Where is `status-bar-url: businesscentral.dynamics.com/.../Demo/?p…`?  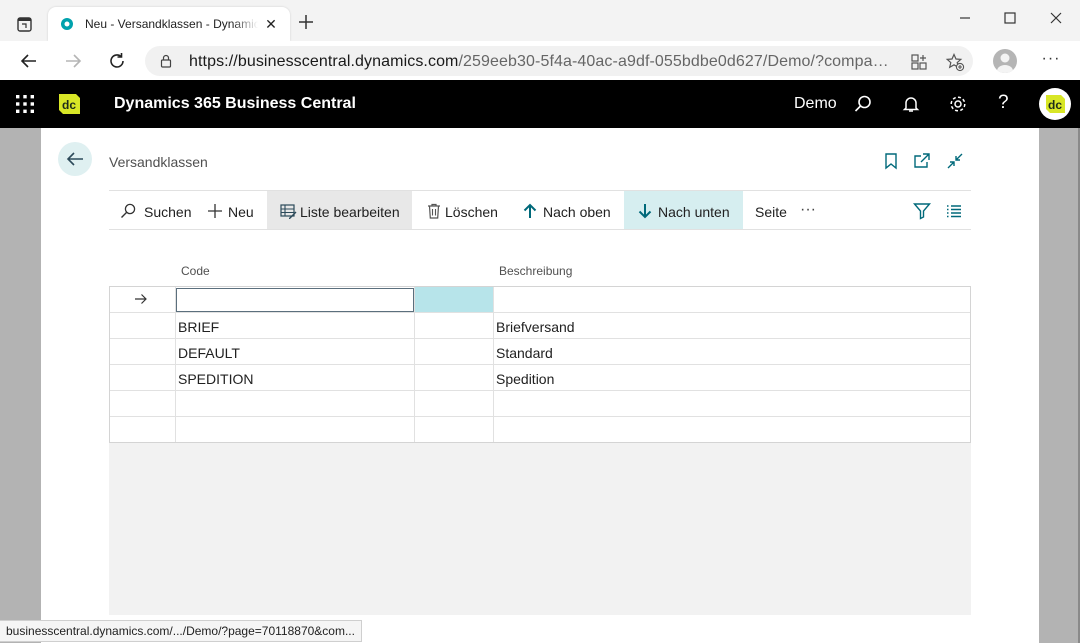
status-bar-url: businesscentral.dynamics.com/.../Demo/?p… is located at coordinates (181, 631).